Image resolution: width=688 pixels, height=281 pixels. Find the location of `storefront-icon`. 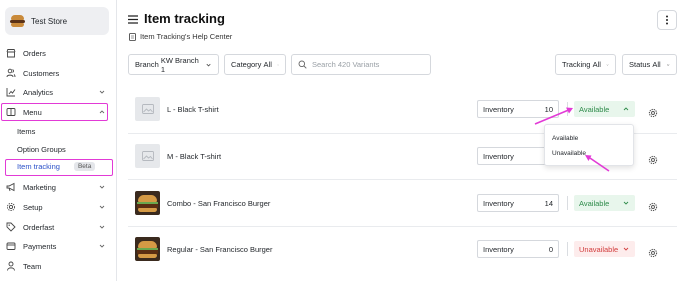

storefront-icon is located at coordinates (11, 53).